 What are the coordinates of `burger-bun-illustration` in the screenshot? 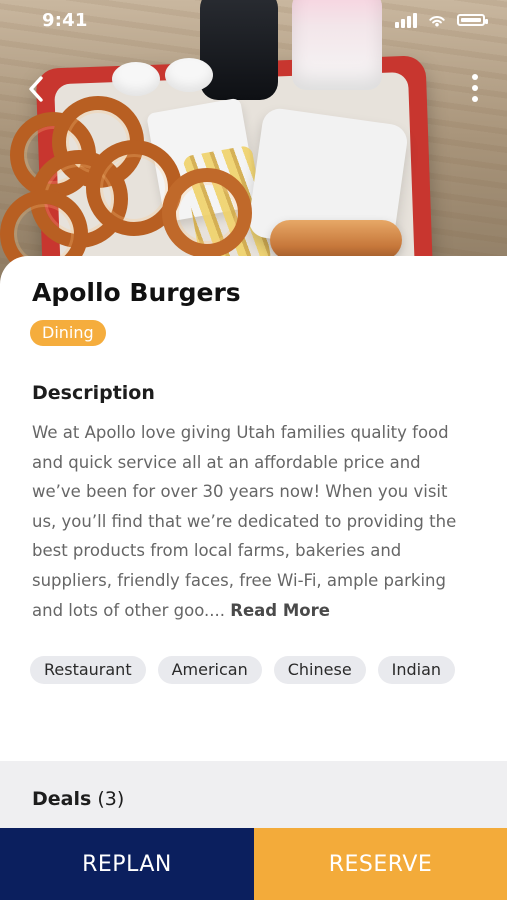 It's located at (336, 240).